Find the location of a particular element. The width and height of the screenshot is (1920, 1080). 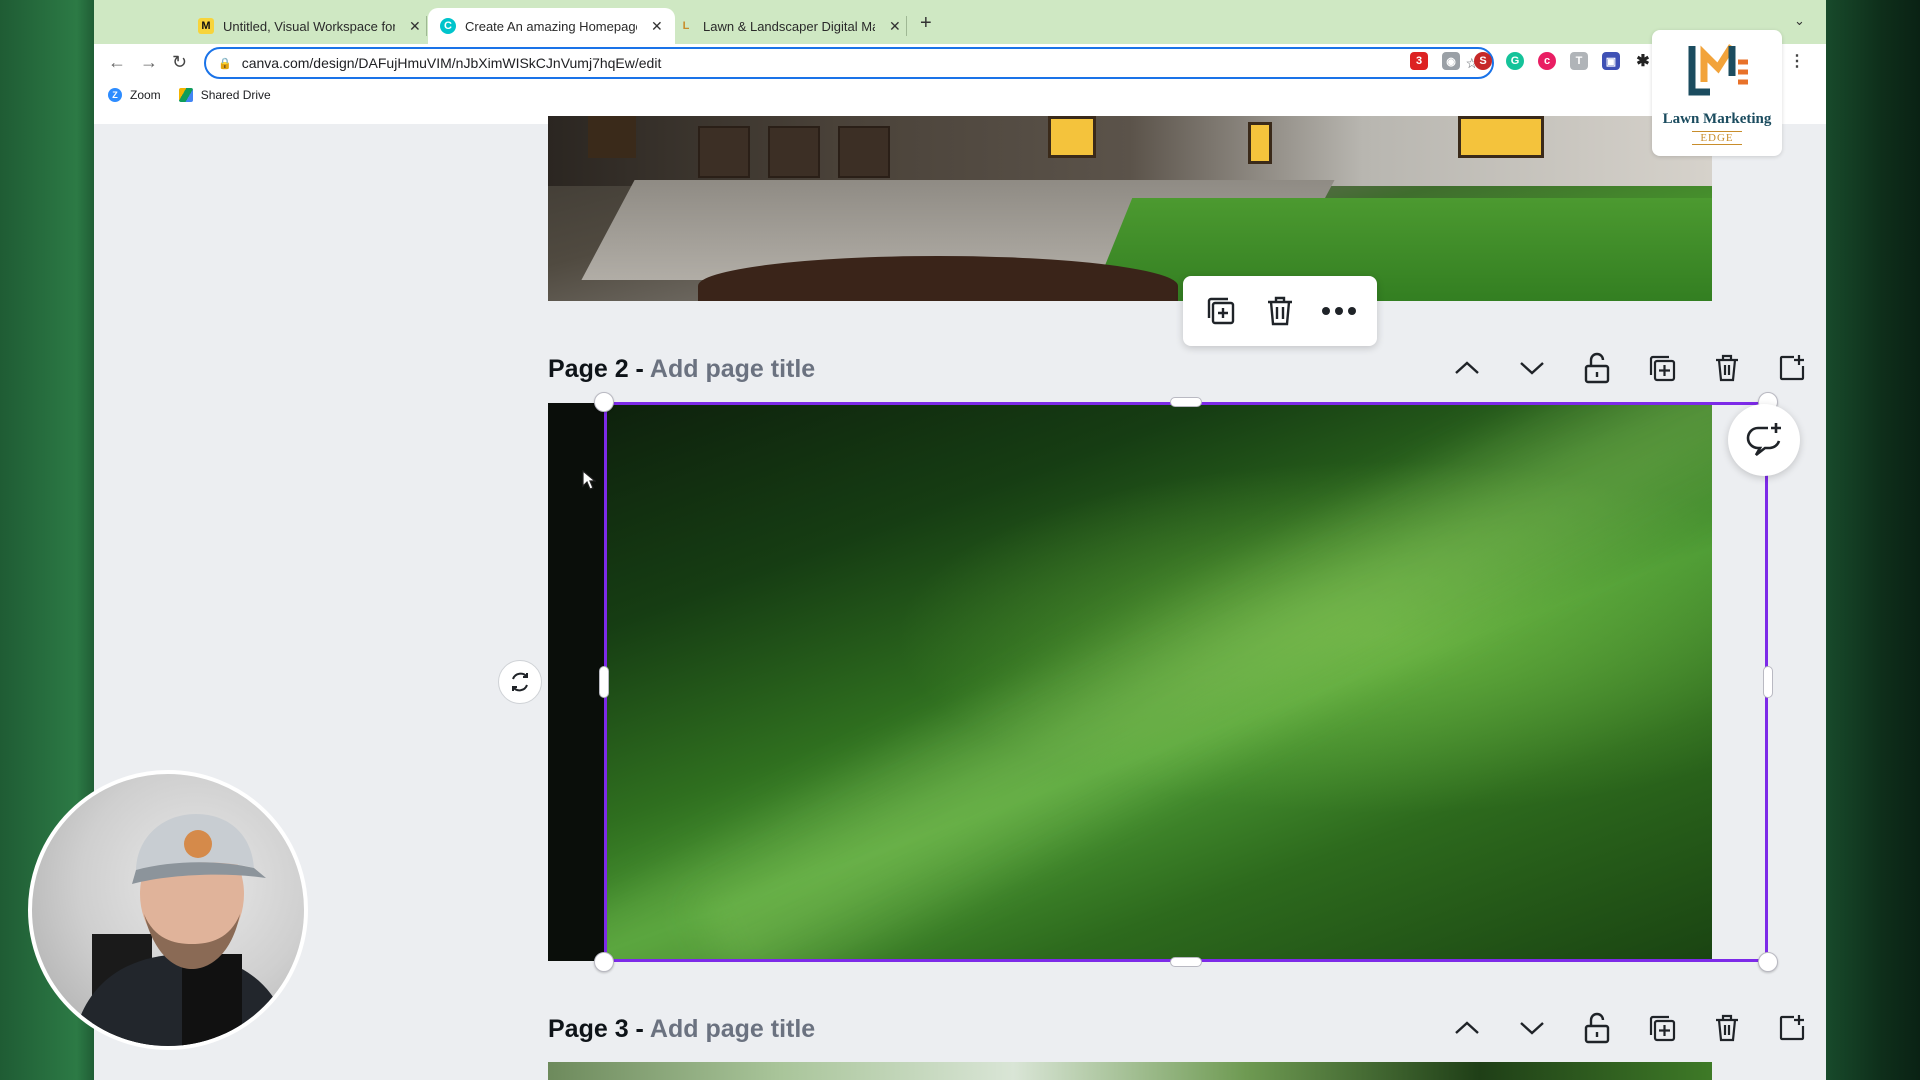

tab-miro: M Untitled, Visual Workspace for ✕ is located at coordinates (309, 26).